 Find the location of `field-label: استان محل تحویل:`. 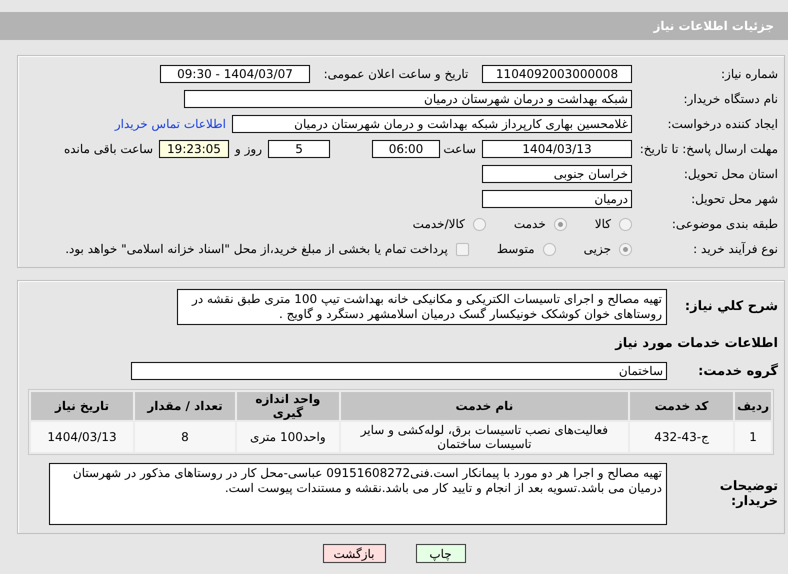

field-label: استان محل تحویل: is located at coordinates (730, 174).